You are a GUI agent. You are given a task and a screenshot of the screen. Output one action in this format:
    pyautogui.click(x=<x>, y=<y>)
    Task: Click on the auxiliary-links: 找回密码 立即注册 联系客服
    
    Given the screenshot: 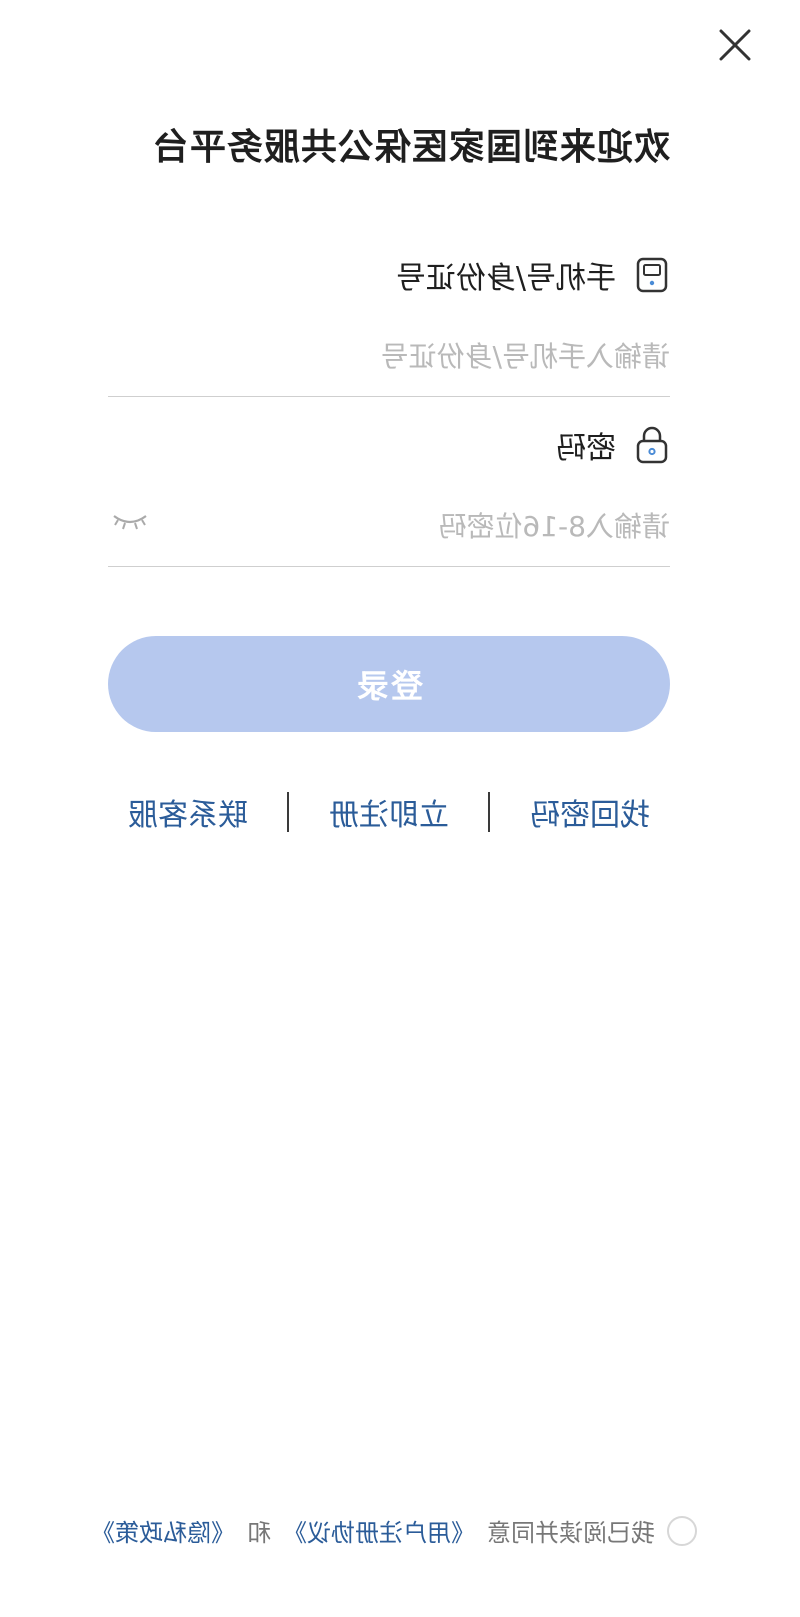 What is the action you would take?
    pyautogui.click(x=389, y=812)
    